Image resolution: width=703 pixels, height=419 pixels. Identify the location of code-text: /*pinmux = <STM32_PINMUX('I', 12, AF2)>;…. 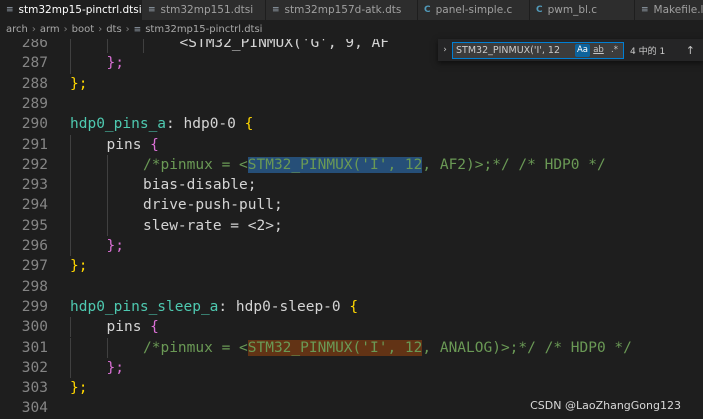
(374, 165).